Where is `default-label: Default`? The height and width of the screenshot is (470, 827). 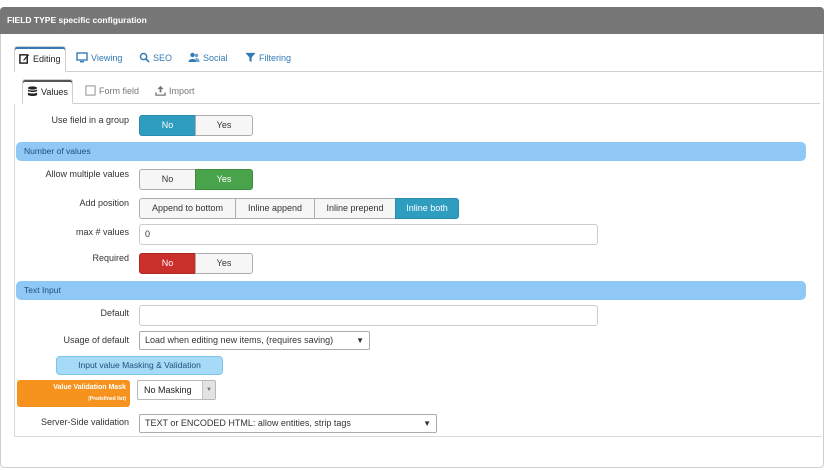
default-label: Default is located at coordinates (114, 313).